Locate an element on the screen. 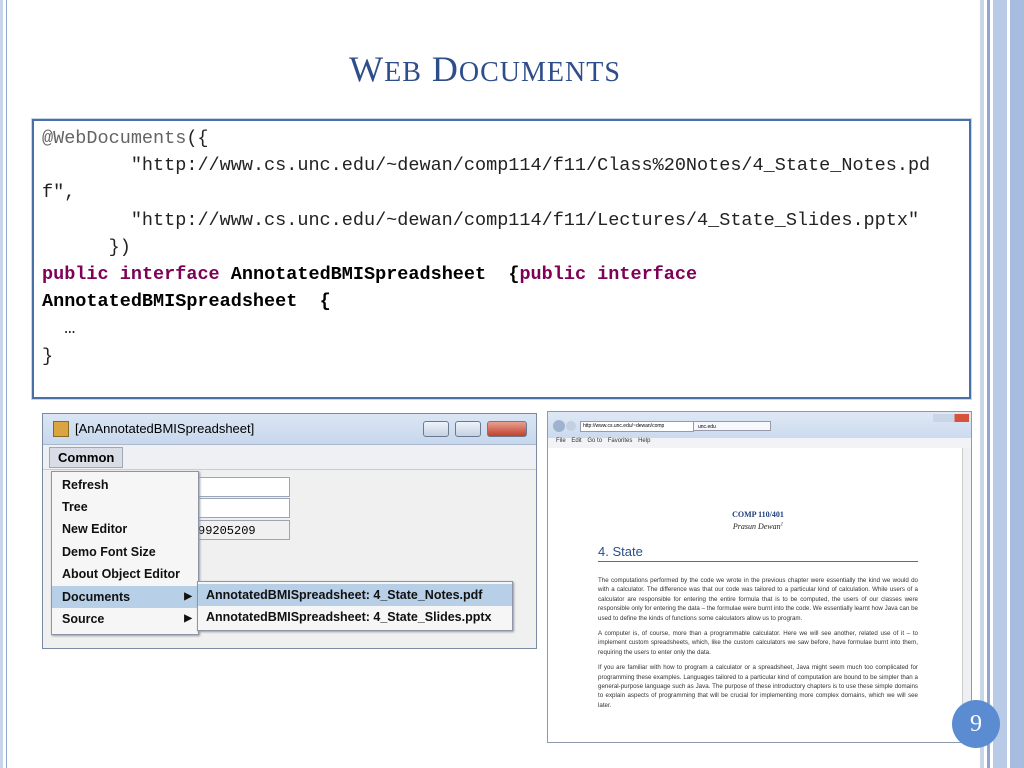 Image resolution: width=1024 pixels, height=768 pixels. doc-author-line: Prasun Dewan1 is located at coordinates (758, 526).